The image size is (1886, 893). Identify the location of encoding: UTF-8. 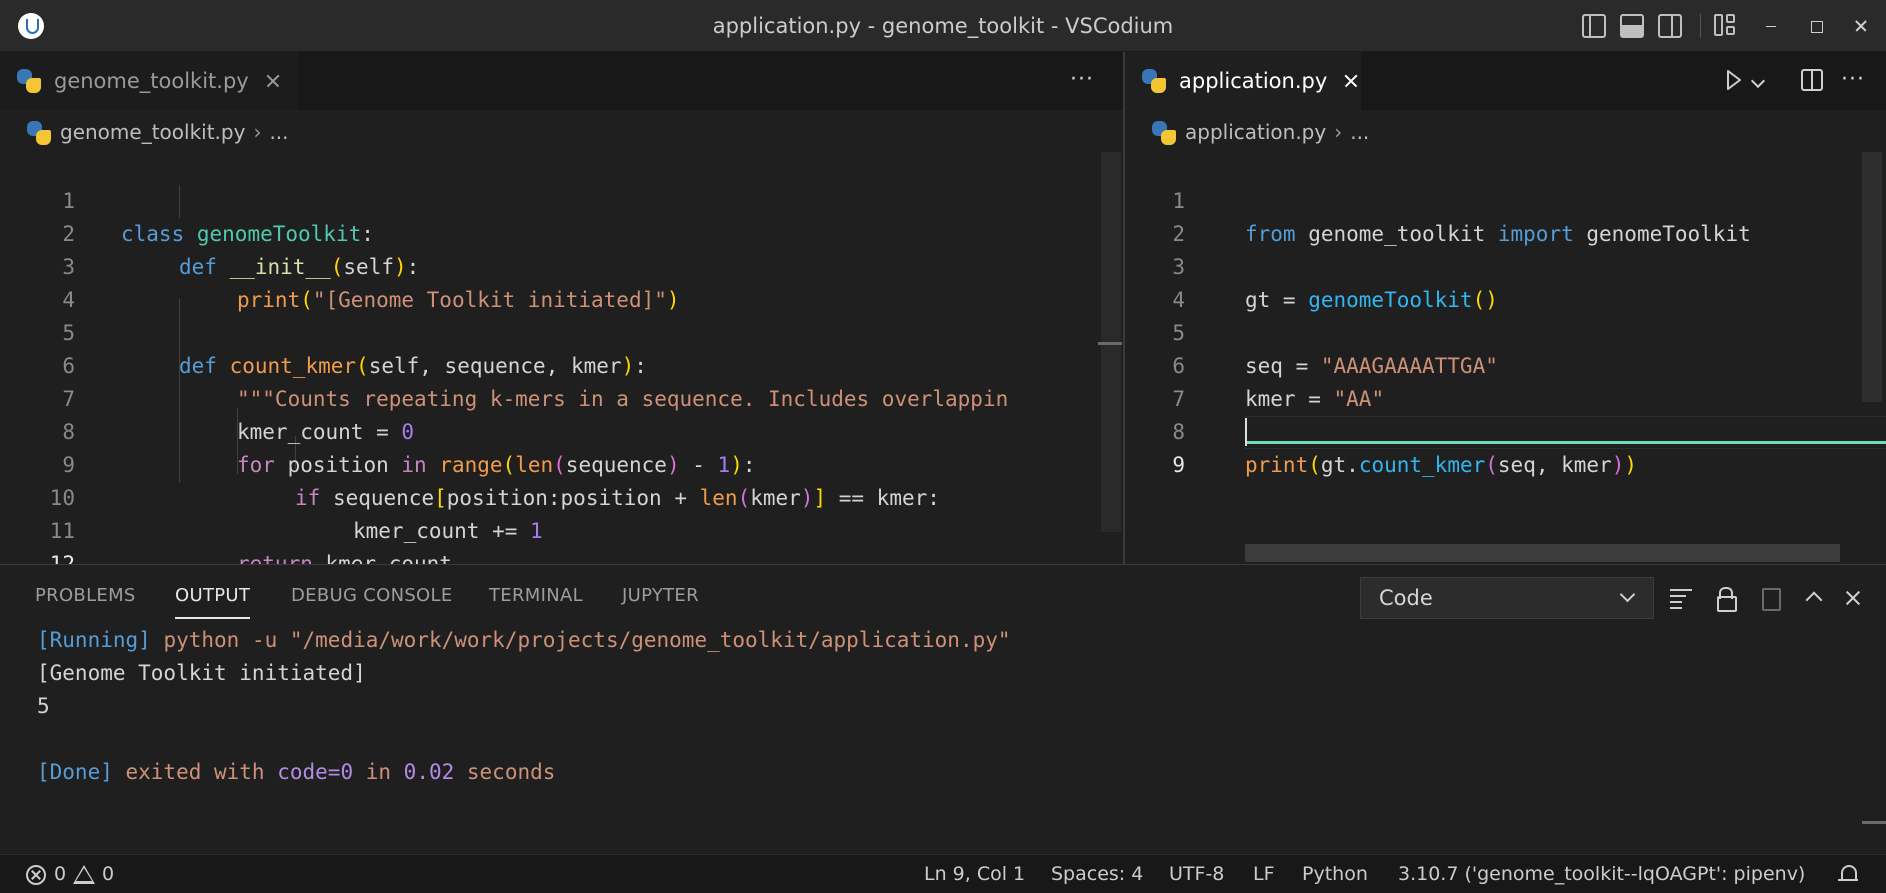
(1196, 874).